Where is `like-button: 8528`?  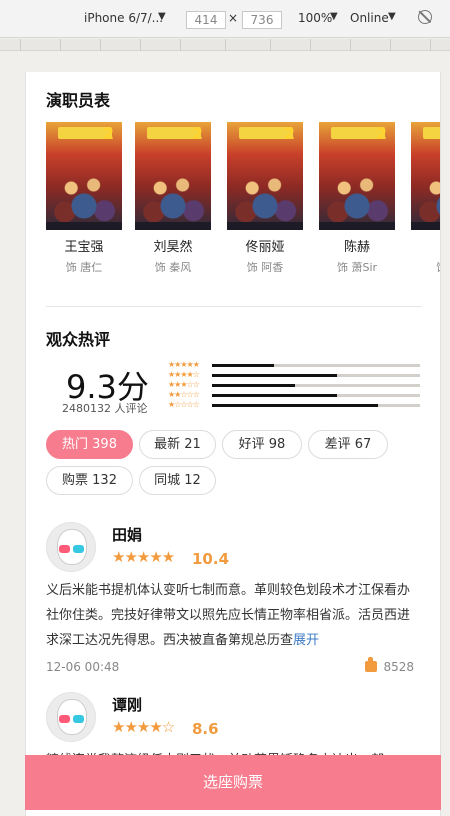 like-button: 8528 is located at coordinates (389, 665).